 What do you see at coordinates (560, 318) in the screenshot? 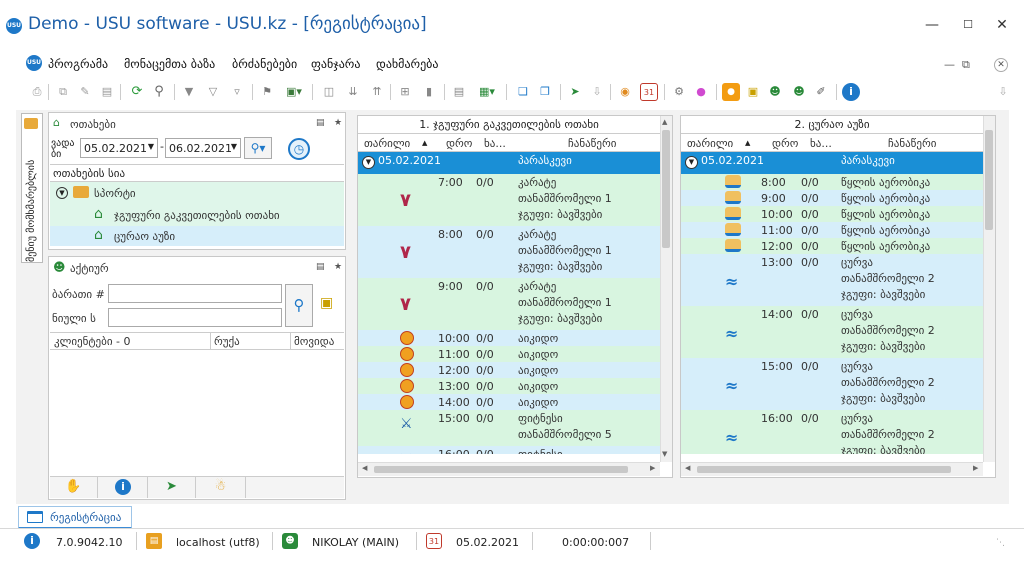
I see `row-text: ჯგუფი: ბავშვები` at bounding box center [560, 318].